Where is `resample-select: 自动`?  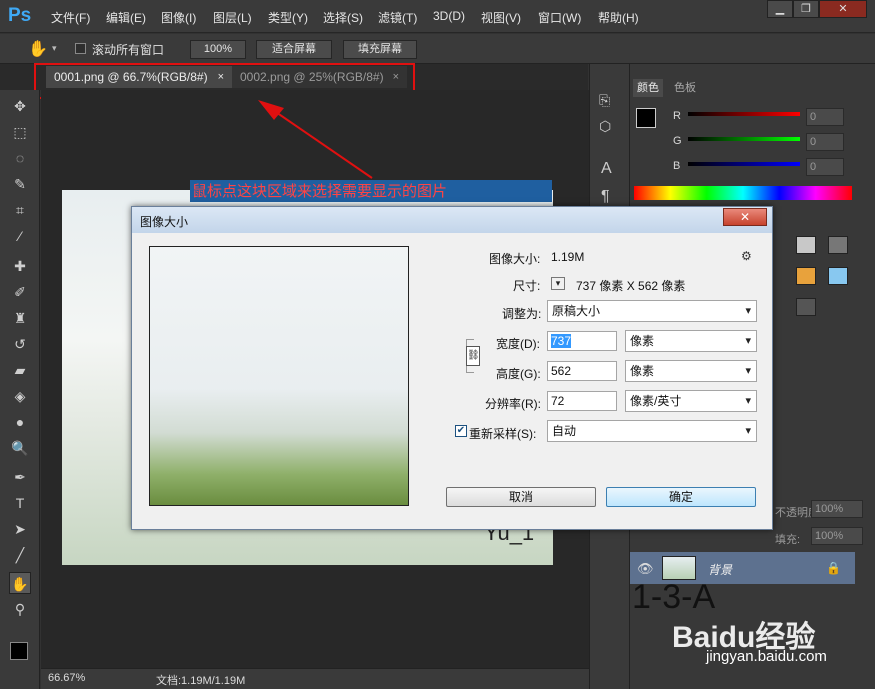 resample-select: 自动 is located at coordinates (652, 431).